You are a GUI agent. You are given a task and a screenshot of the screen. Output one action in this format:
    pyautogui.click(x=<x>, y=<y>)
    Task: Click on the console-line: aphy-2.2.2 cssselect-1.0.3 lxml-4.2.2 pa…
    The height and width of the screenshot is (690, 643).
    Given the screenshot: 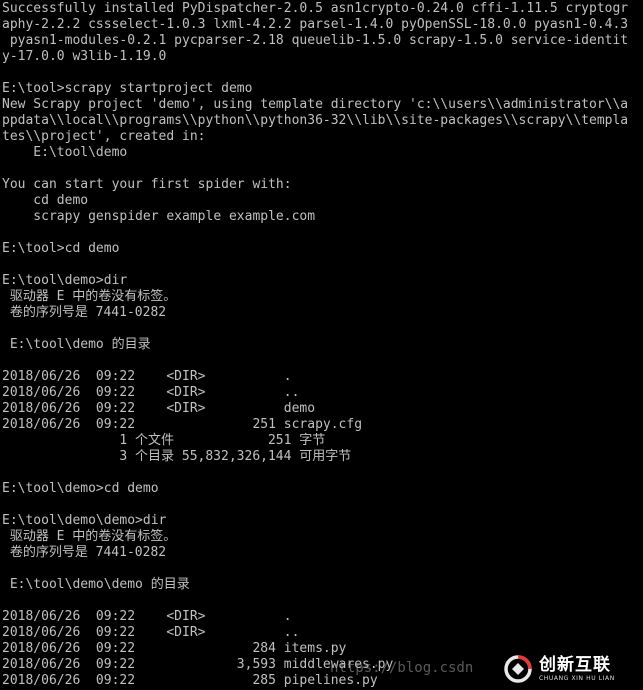 What is the action you would take?
    pyautogui.click(x=315, y=24)
    